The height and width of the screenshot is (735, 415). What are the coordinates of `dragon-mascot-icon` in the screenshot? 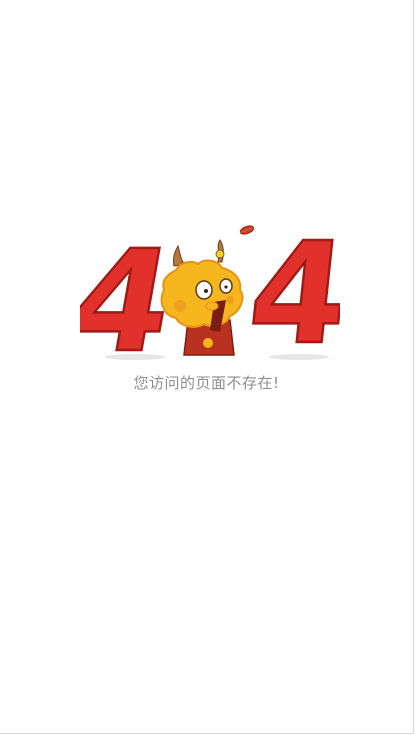 It's located at (202, 297).